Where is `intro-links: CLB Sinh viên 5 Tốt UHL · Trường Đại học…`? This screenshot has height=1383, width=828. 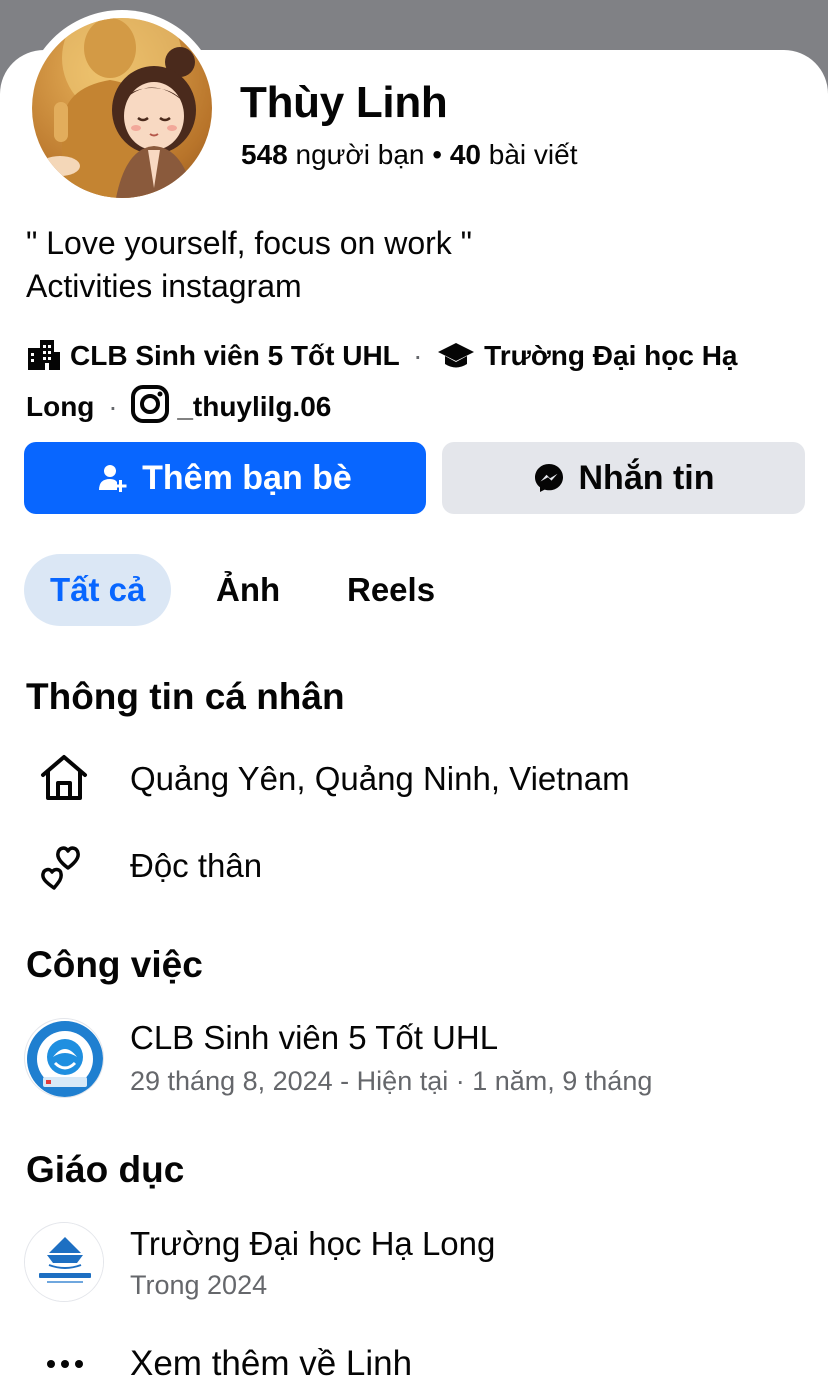
intro-links: CLB Sinh viên 5 Tốt UHL · Trường Đại học… is located at coordinates (416, 385).